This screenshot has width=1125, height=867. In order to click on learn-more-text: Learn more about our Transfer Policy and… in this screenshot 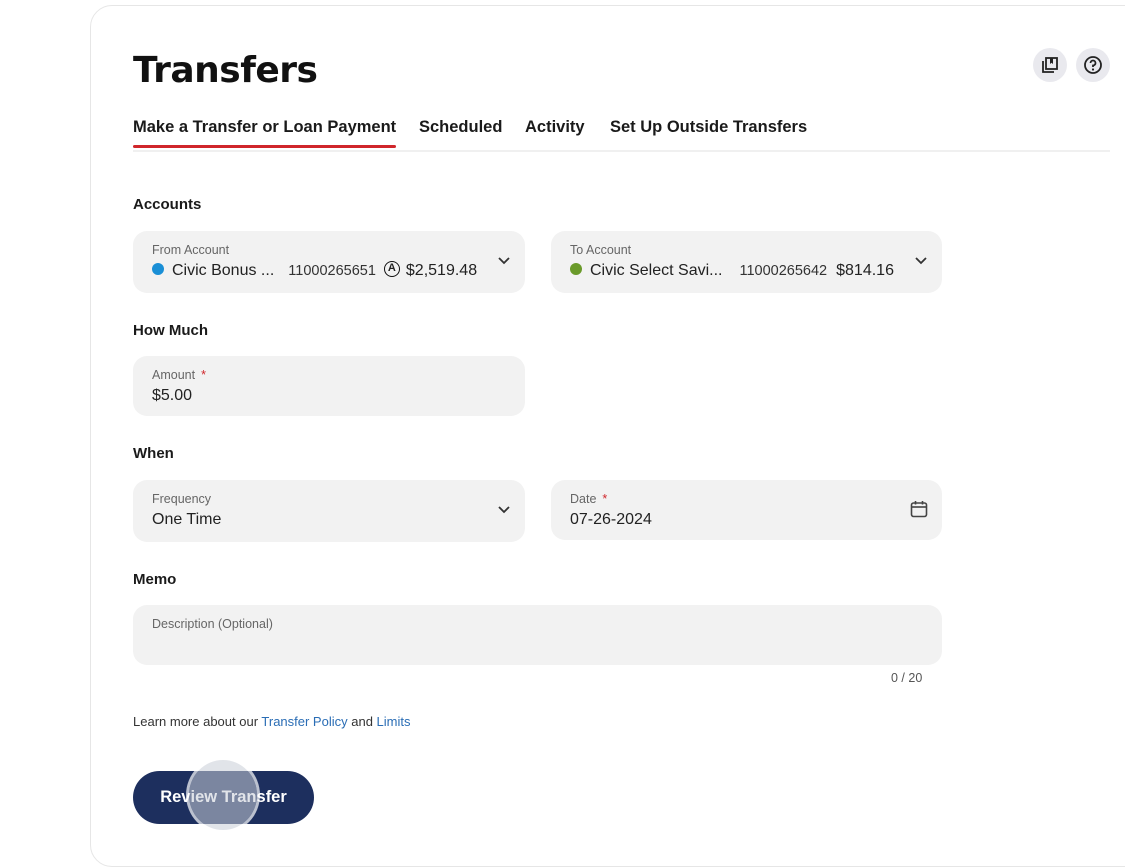, I will do `click(272, 721)`.